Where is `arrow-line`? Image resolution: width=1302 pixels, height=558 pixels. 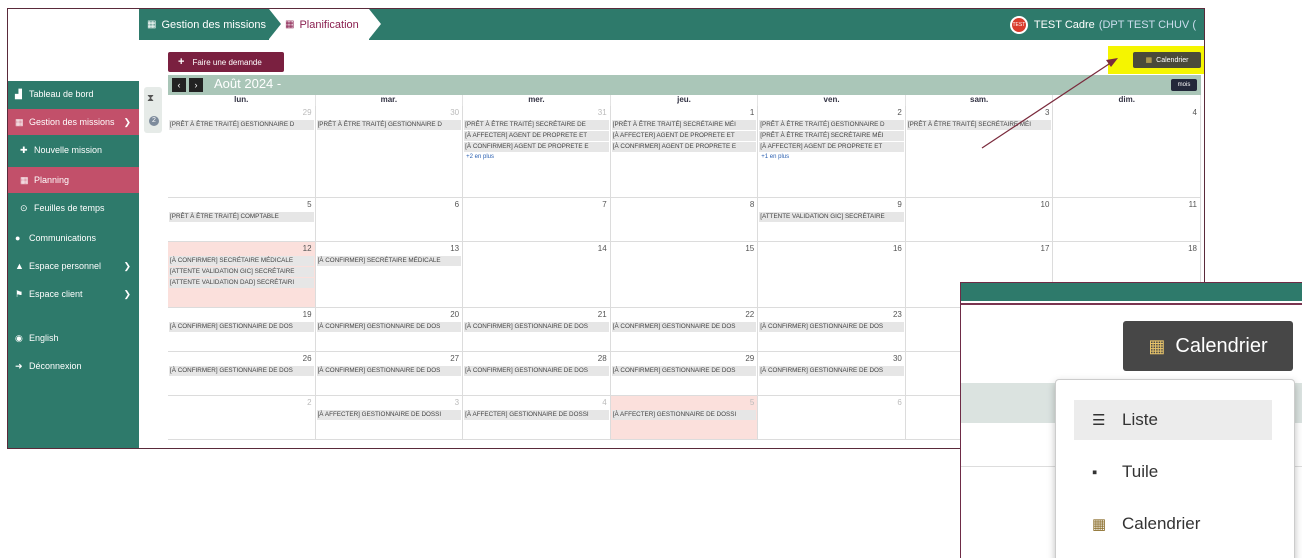
arrow-line is located at coordinates (1047, 105).